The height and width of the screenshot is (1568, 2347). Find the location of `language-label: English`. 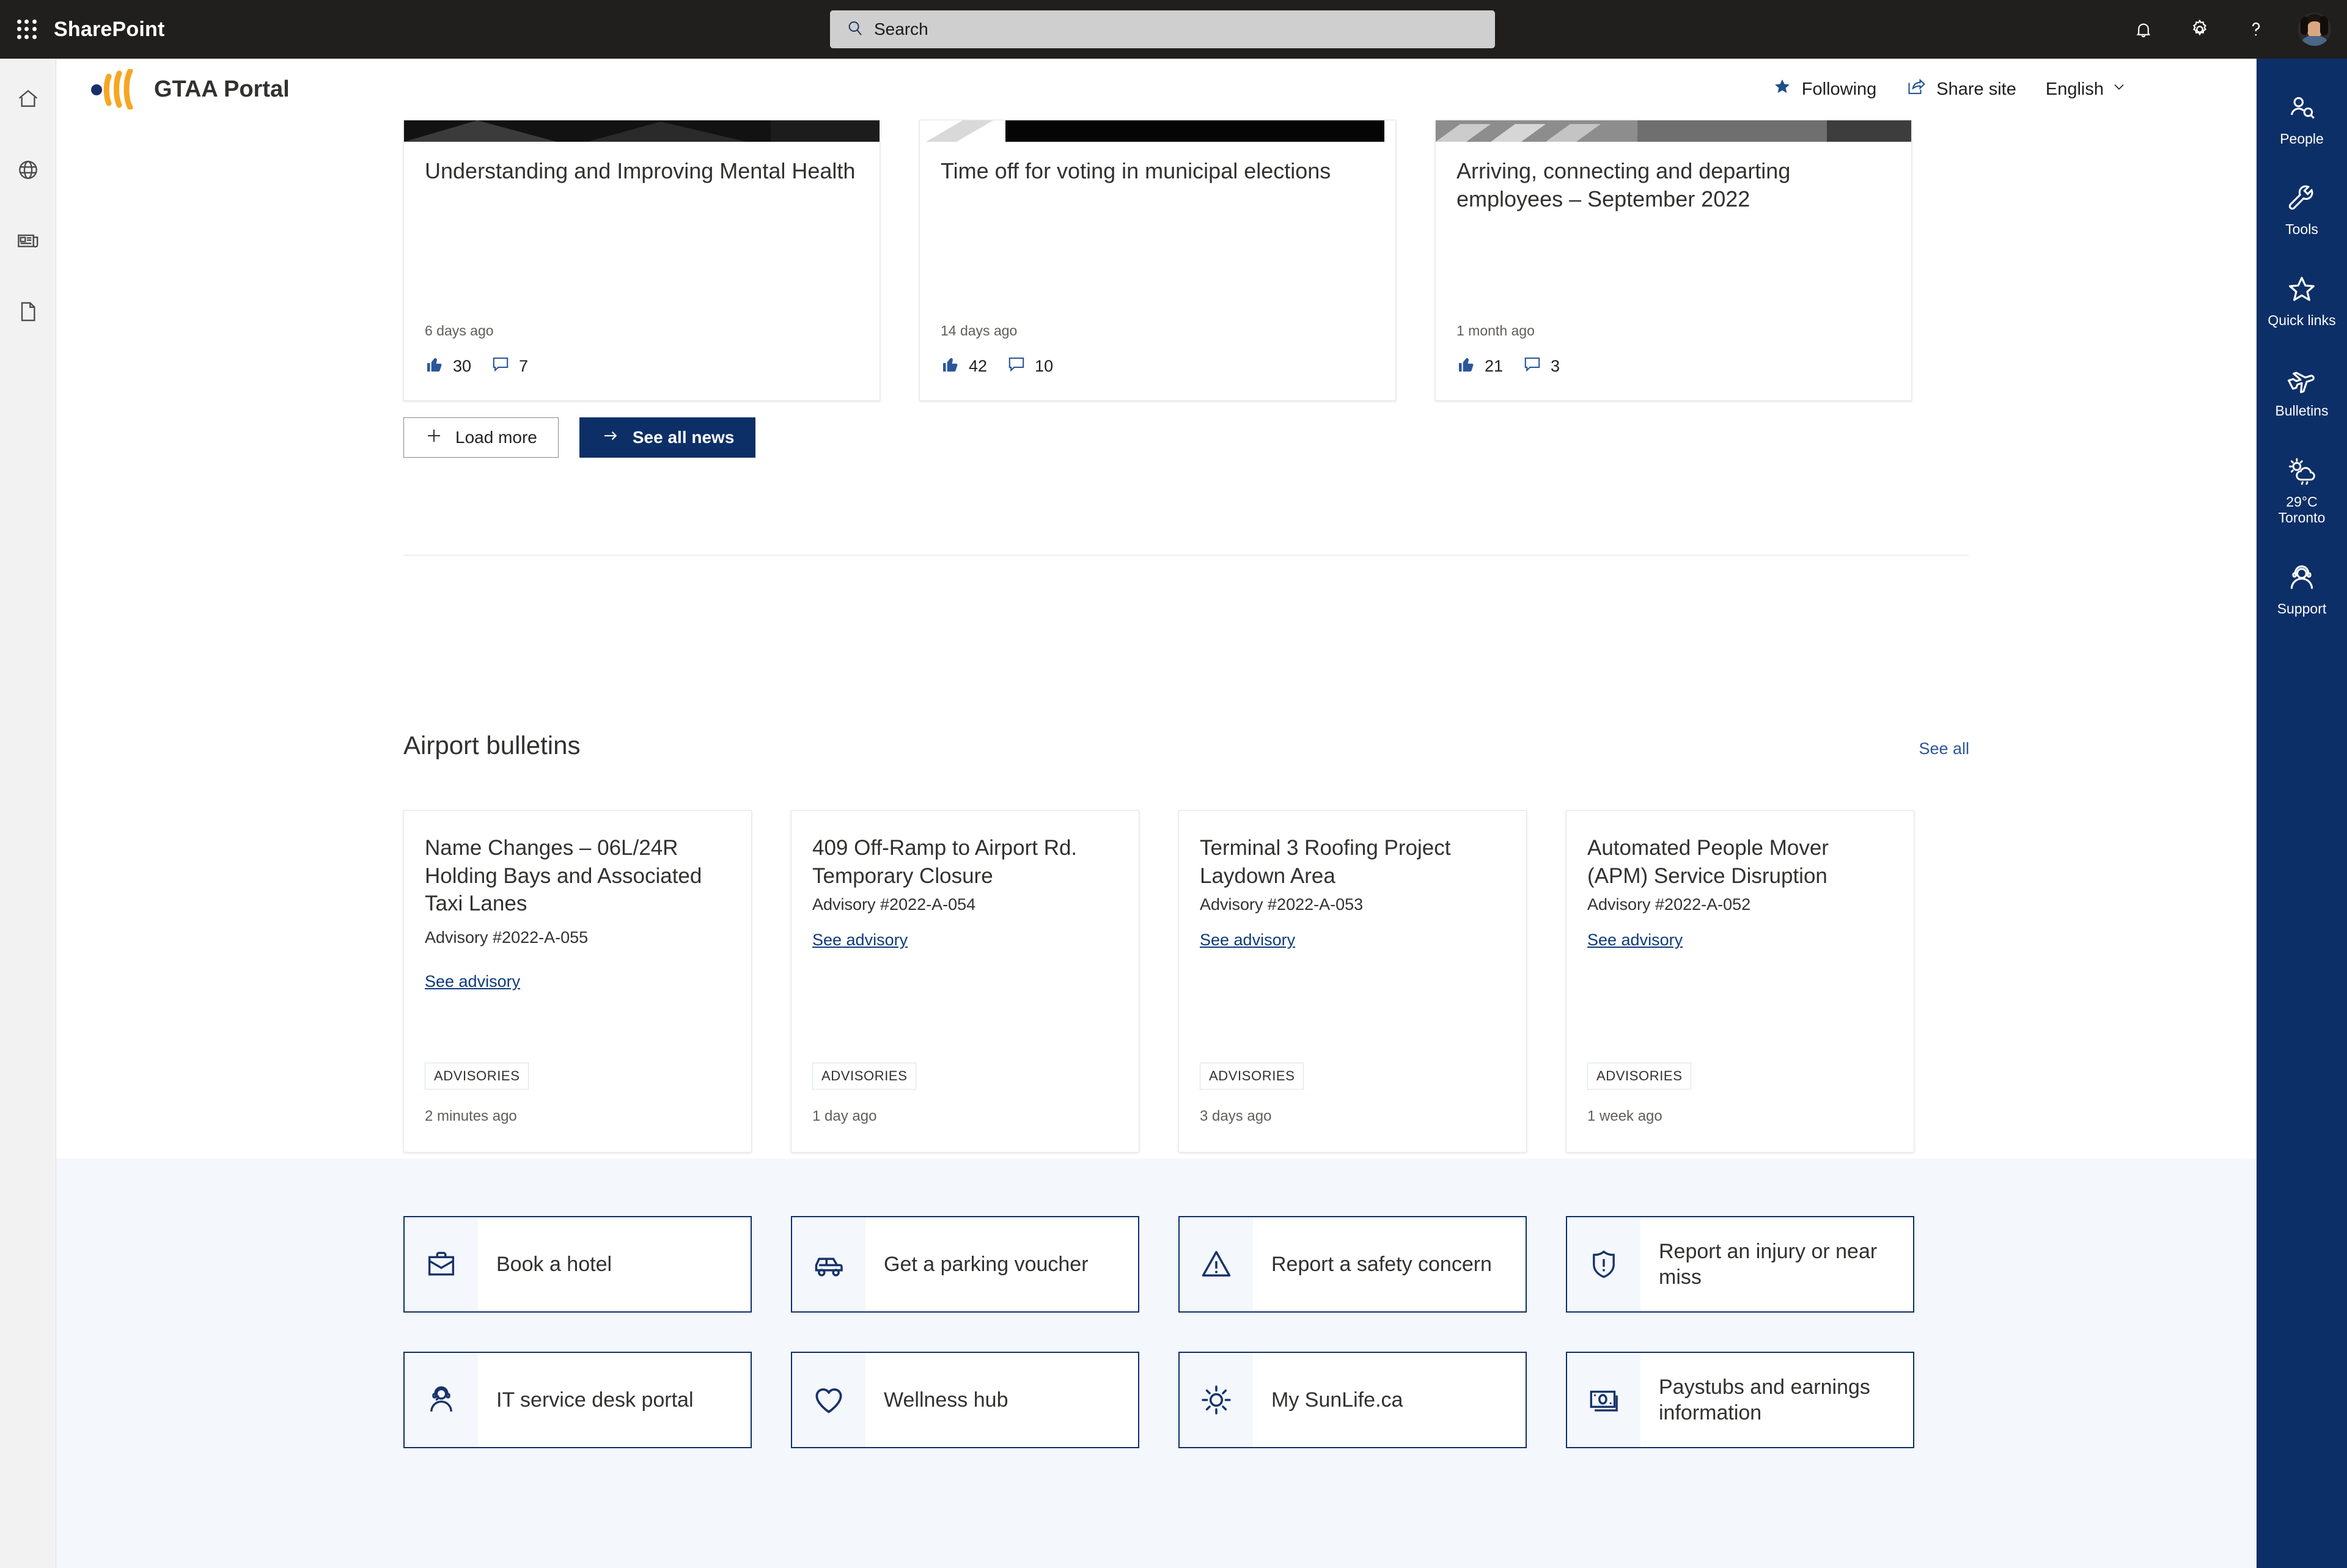

language-label: English is located at coordinates (2074, 89).